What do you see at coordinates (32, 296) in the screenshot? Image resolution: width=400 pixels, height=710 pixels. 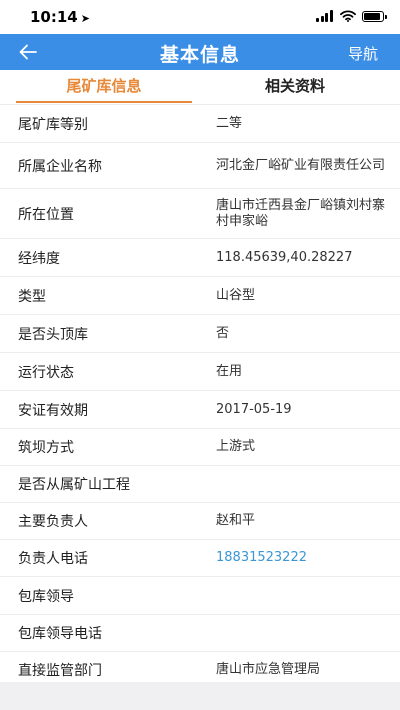 I see `row-label: 类型` at bounding box center [32, 296].